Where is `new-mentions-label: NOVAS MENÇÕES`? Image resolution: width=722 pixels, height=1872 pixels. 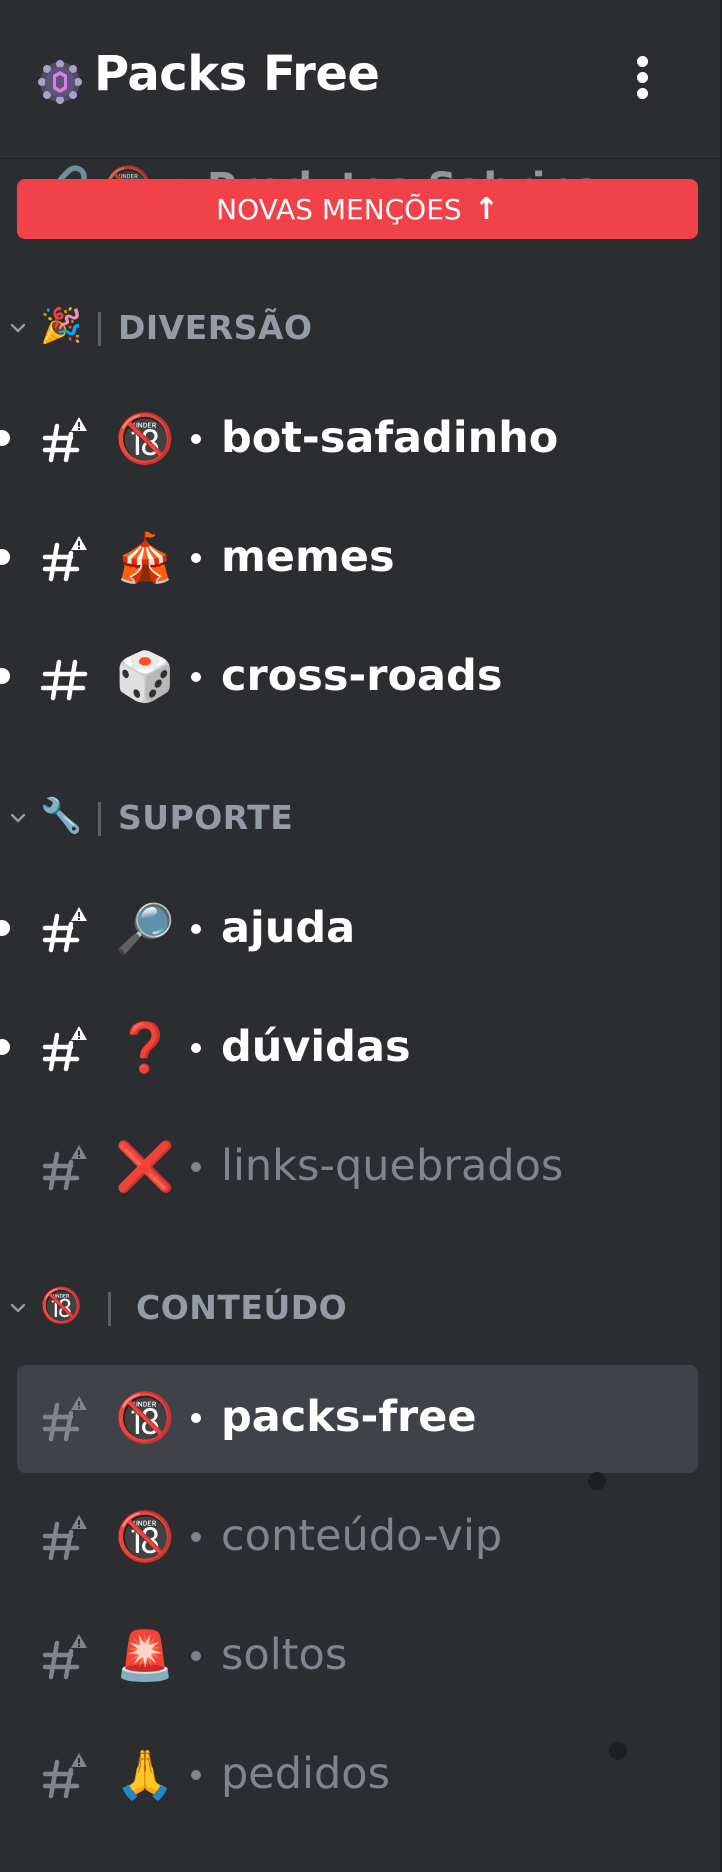
new-mentions-label: NOVAS MENÇÕES is located at coordinates (339, 209).